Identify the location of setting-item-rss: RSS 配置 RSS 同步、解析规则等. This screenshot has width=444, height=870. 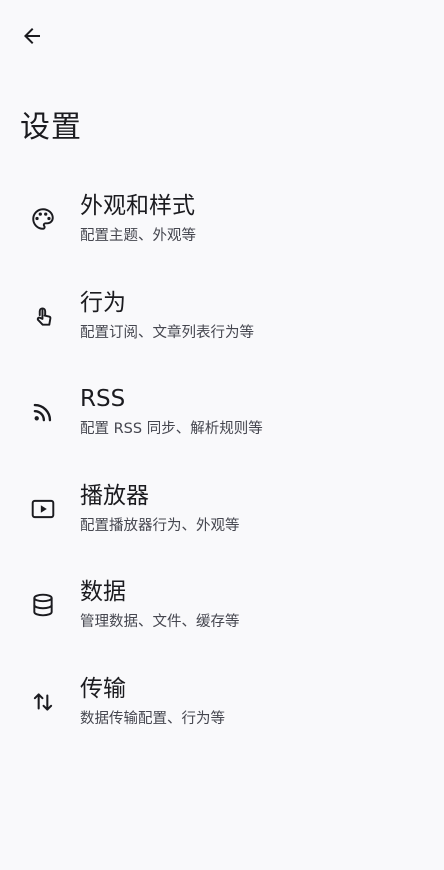
(222, 413).